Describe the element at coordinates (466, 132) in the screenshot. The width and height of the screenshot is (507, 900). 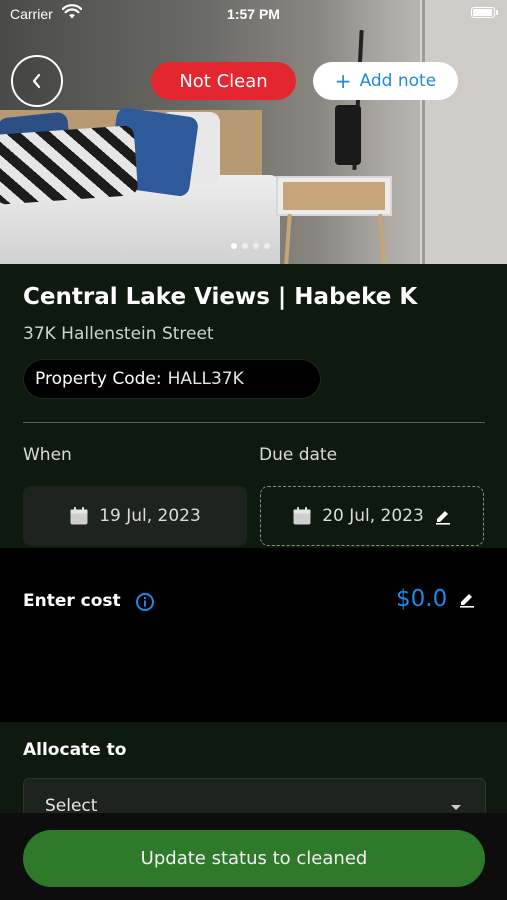
I see `photo-door` at that location.